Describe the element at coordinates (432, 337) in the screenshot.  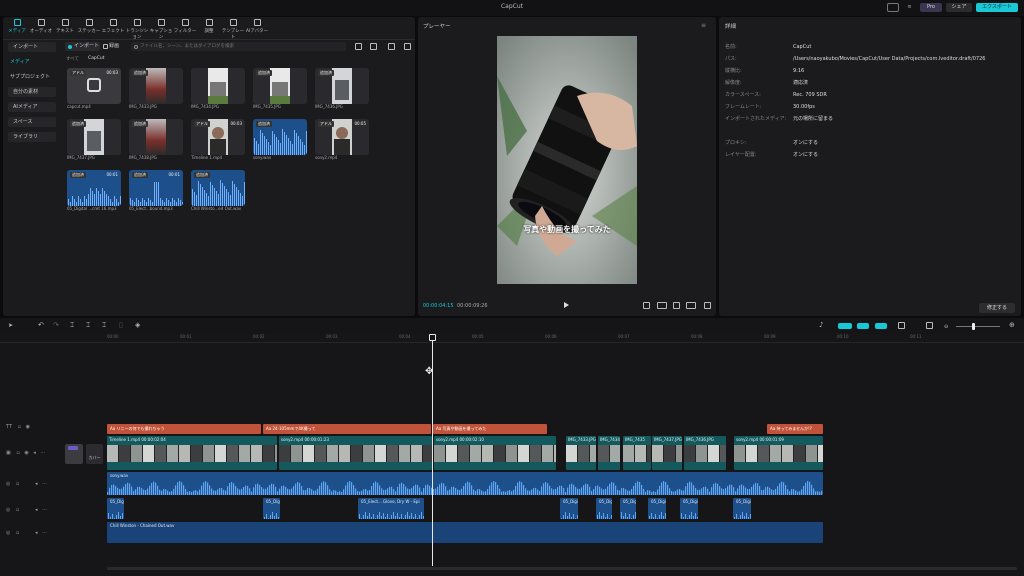
I see `playhead-handle` at that location.